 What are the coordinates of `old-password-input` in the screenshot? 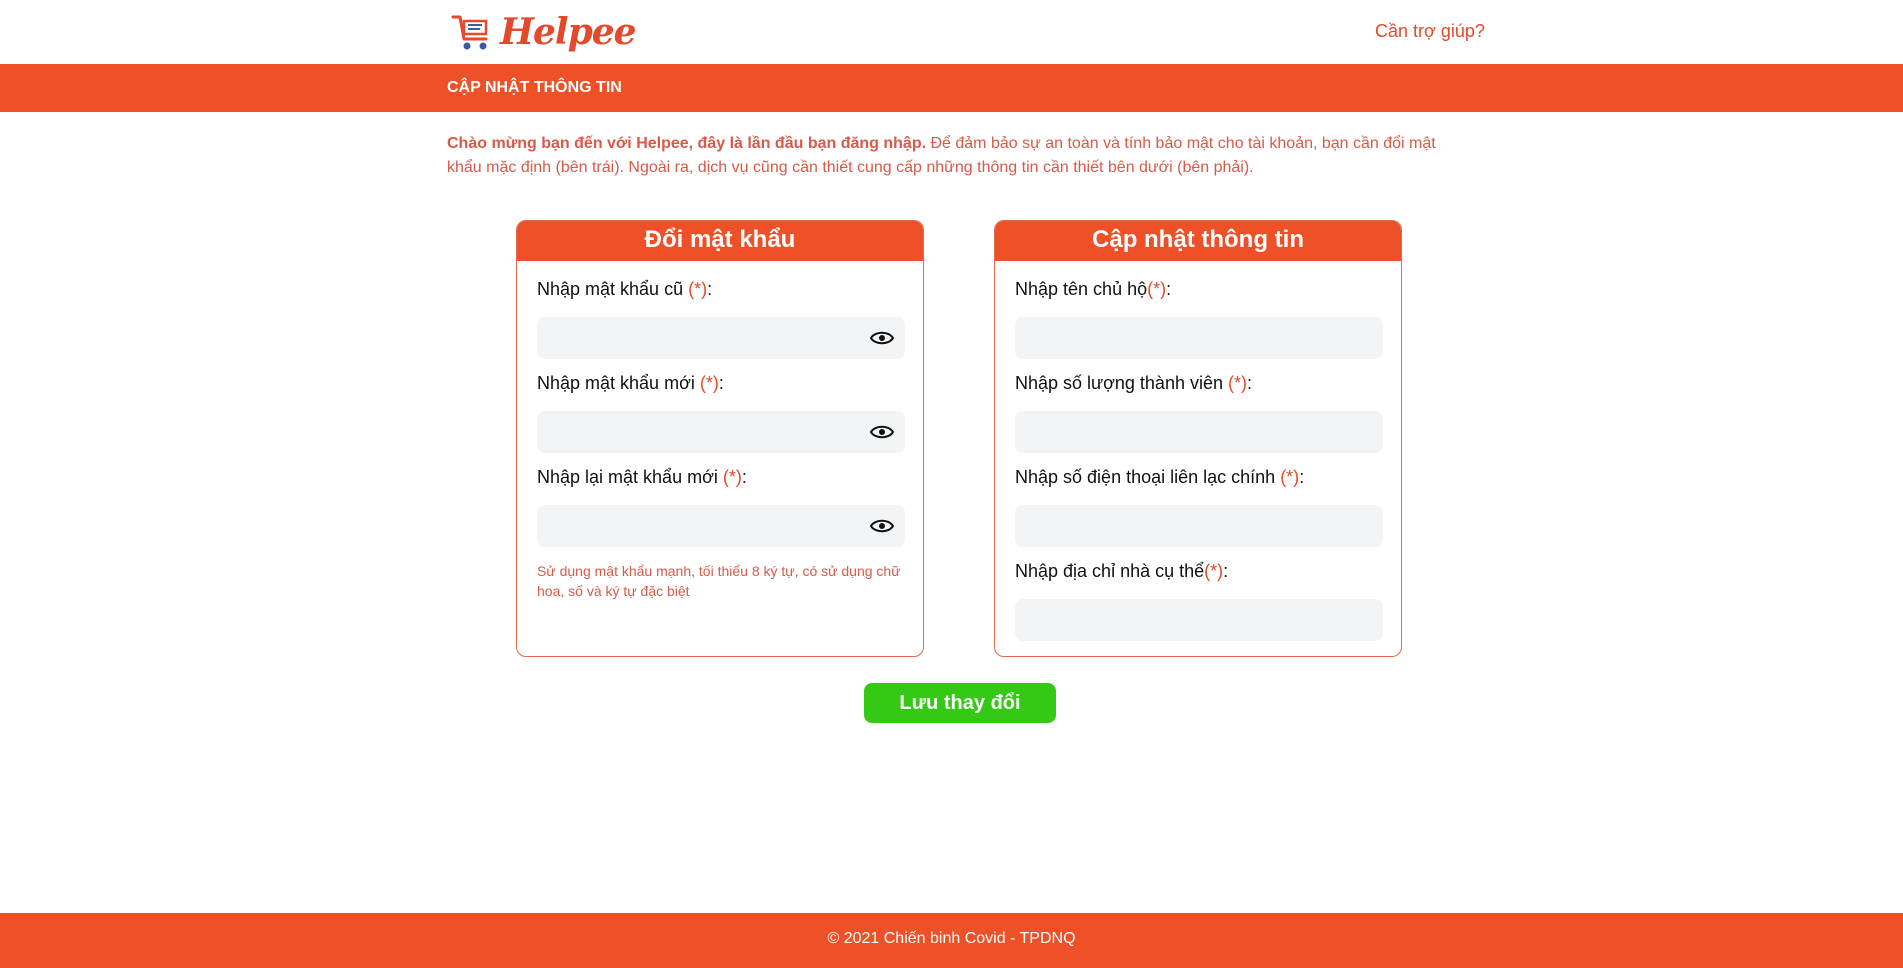 It's located at (721, 338).